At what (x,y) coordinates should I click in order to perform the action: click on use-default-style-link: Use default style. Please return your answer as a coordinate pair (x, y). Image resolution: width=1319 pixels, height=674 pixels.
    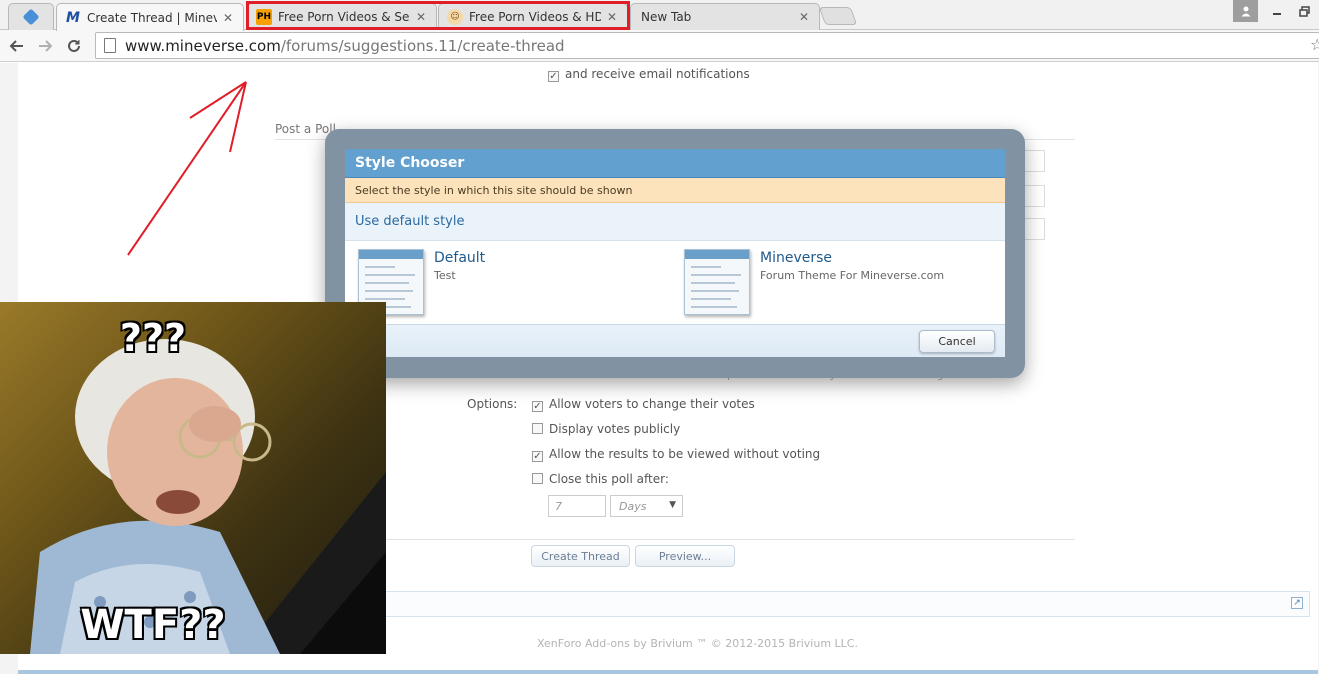
    Looking at the image, I should click on (675, 222).